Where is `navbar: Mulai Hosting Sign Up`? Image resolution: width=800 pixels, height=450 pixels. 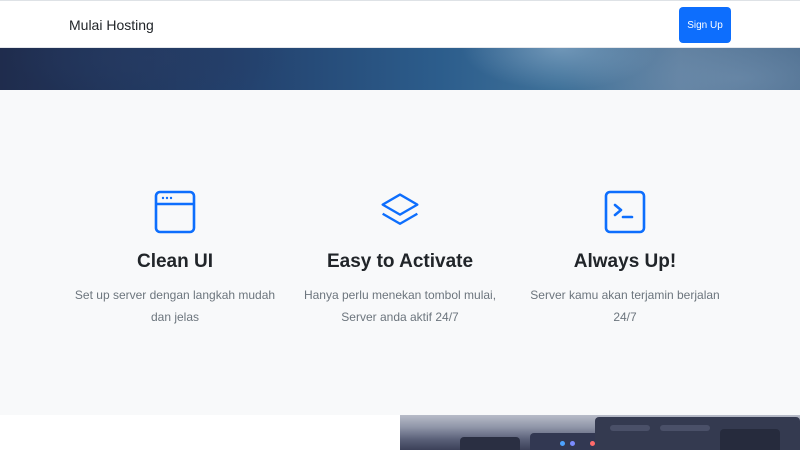 navbar: Mulai Hosting Sign Up is located at coordinates (400, 24).